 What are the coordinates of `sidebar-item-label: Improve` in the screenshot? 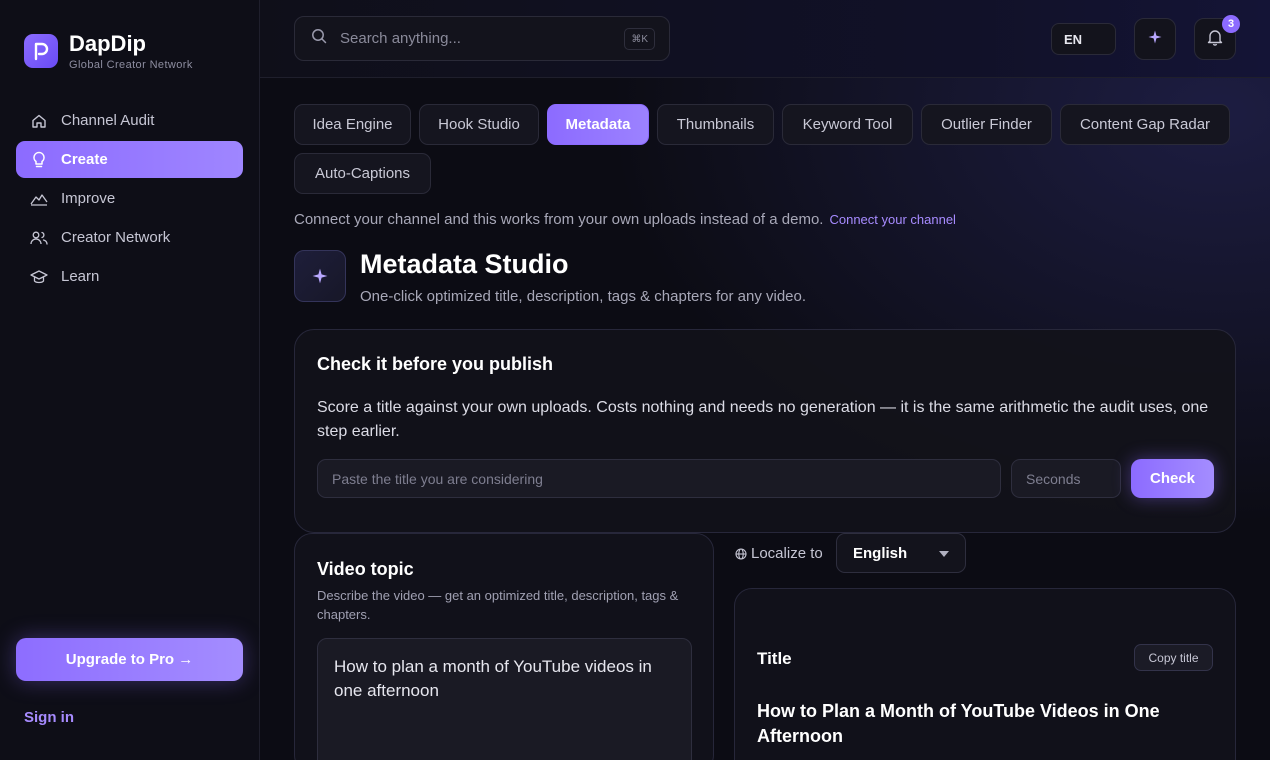 It's located at (88, 198).